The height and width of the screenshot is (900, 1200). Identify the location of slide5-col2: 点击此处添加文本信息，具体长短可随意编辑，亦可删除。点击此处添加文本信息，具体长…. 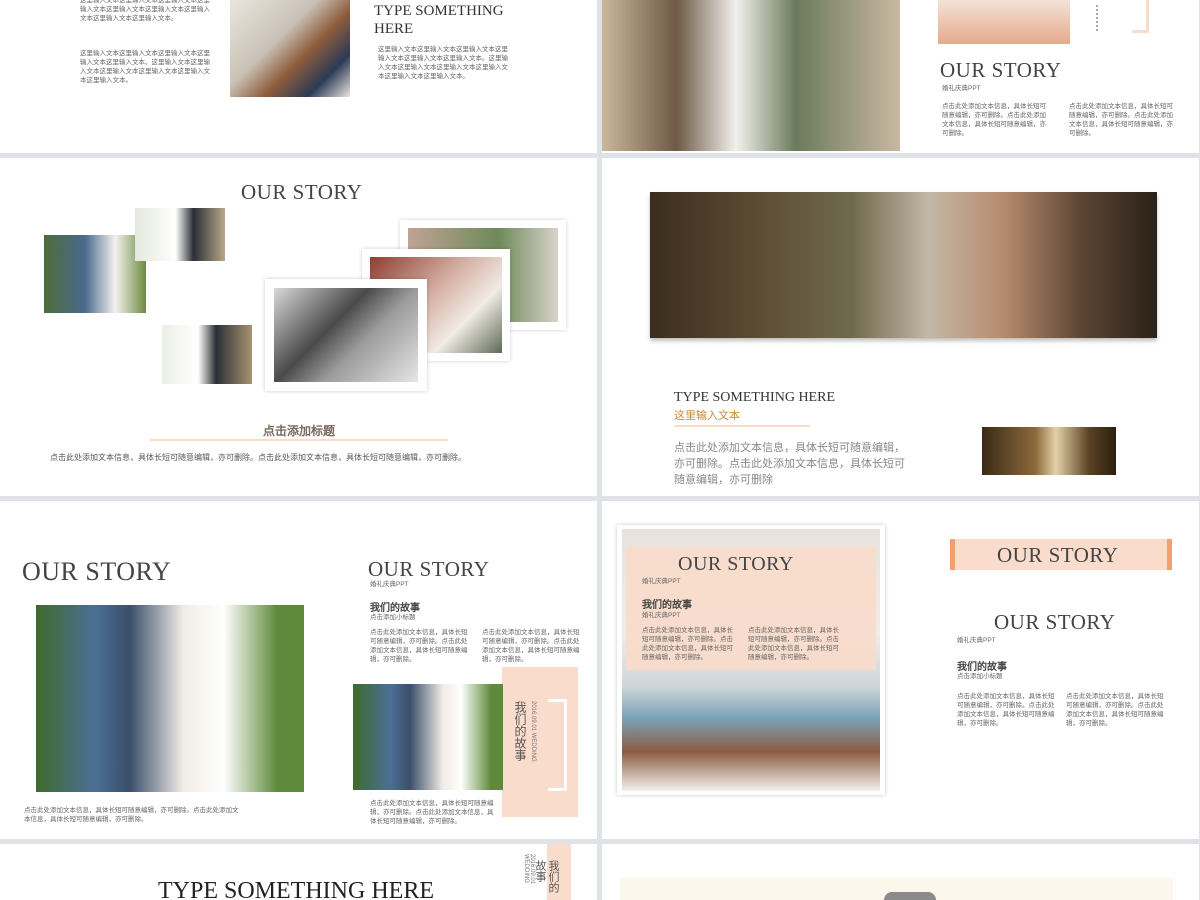
(531, 646).